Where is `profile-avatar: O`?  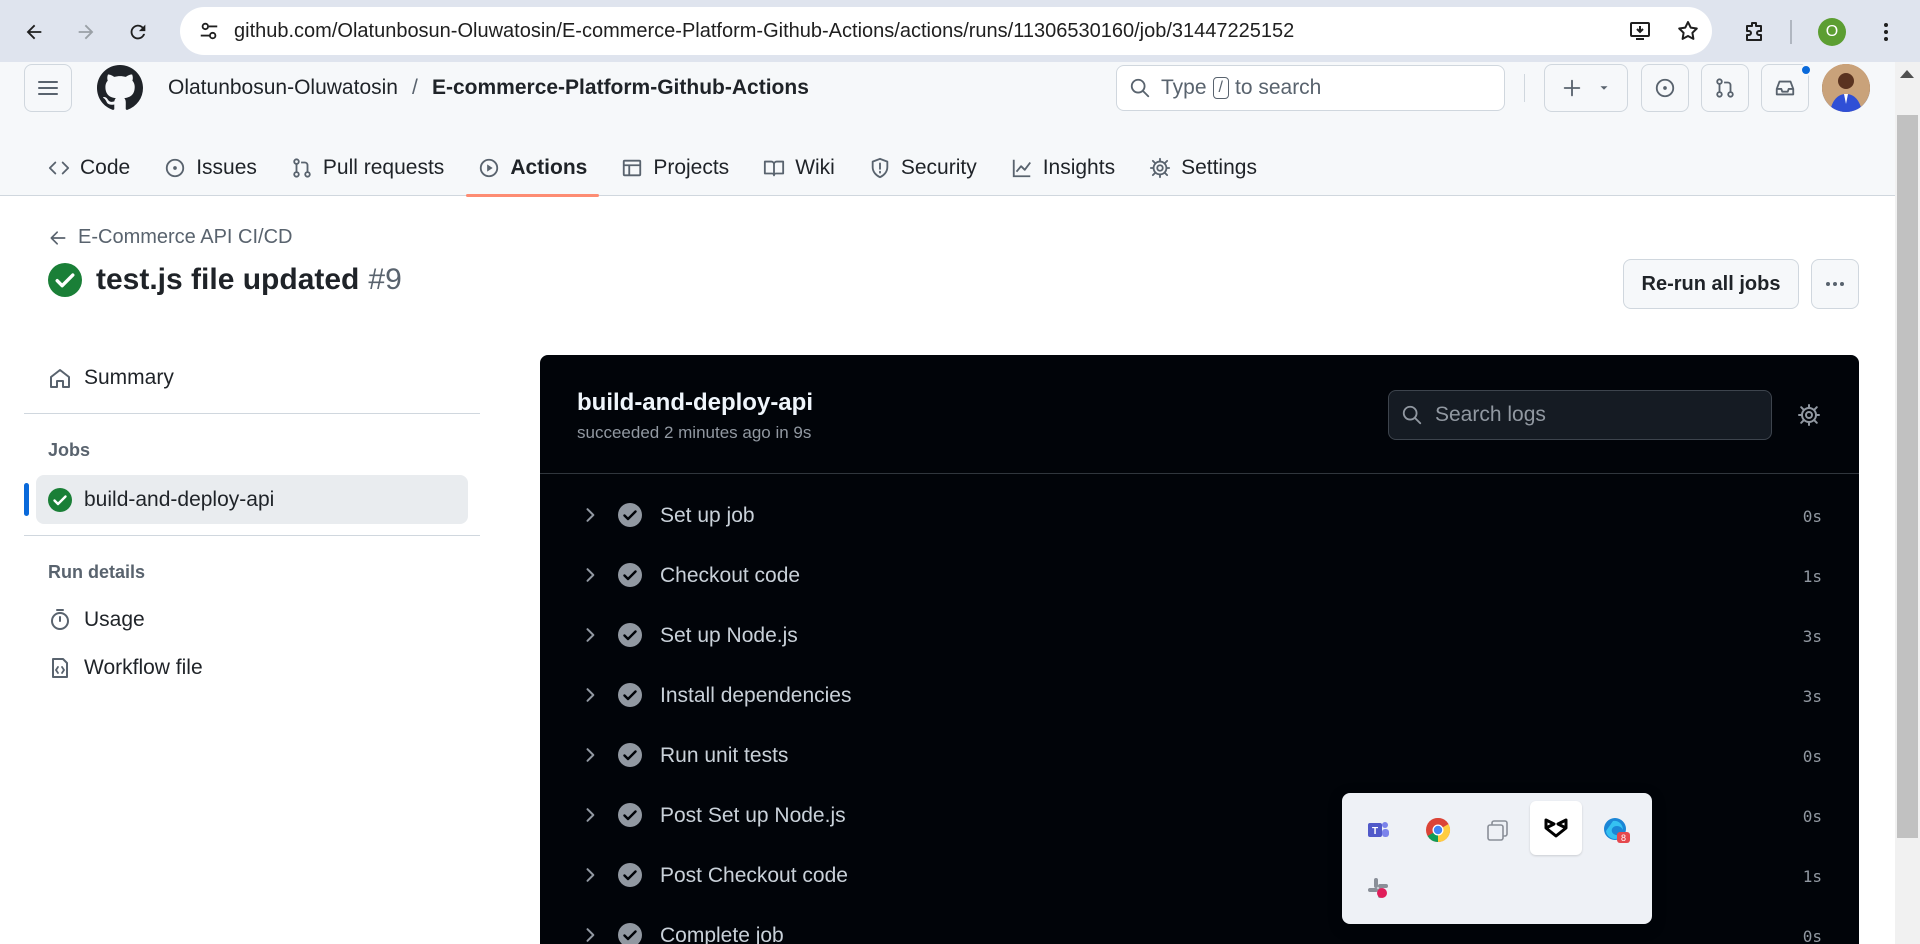
profile-avatar: O is located at coordinates (1832, 32).